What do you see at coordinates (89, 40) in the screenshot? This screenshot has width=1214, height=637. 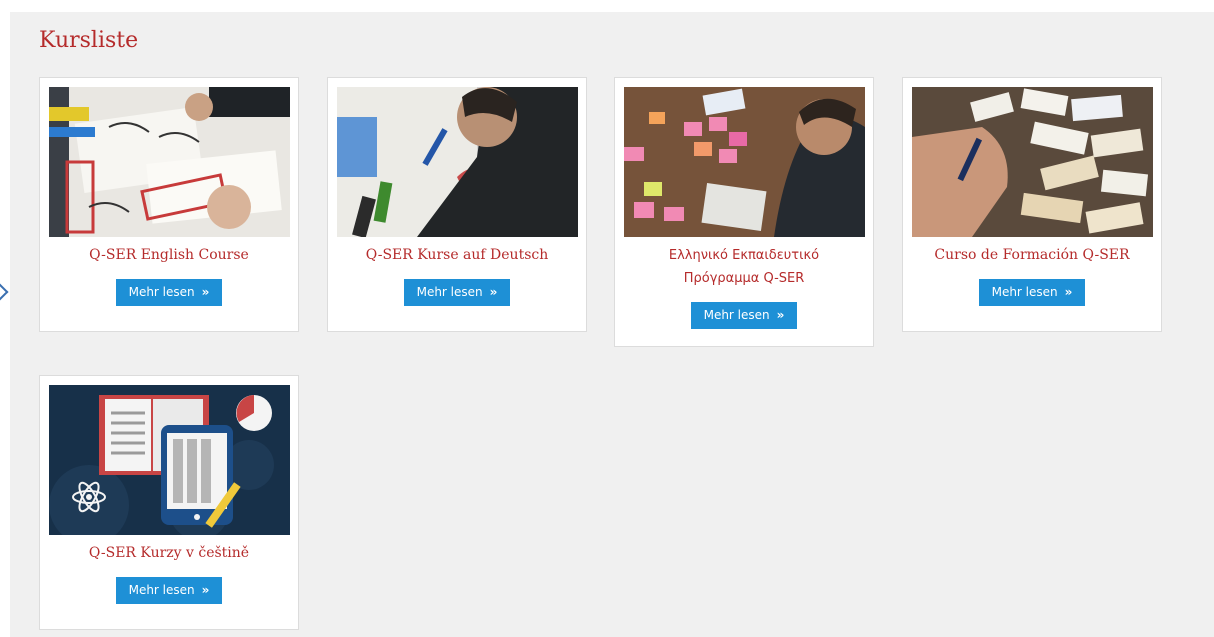 I see `page-title: Kursliste` at bounding box center [89, 40].